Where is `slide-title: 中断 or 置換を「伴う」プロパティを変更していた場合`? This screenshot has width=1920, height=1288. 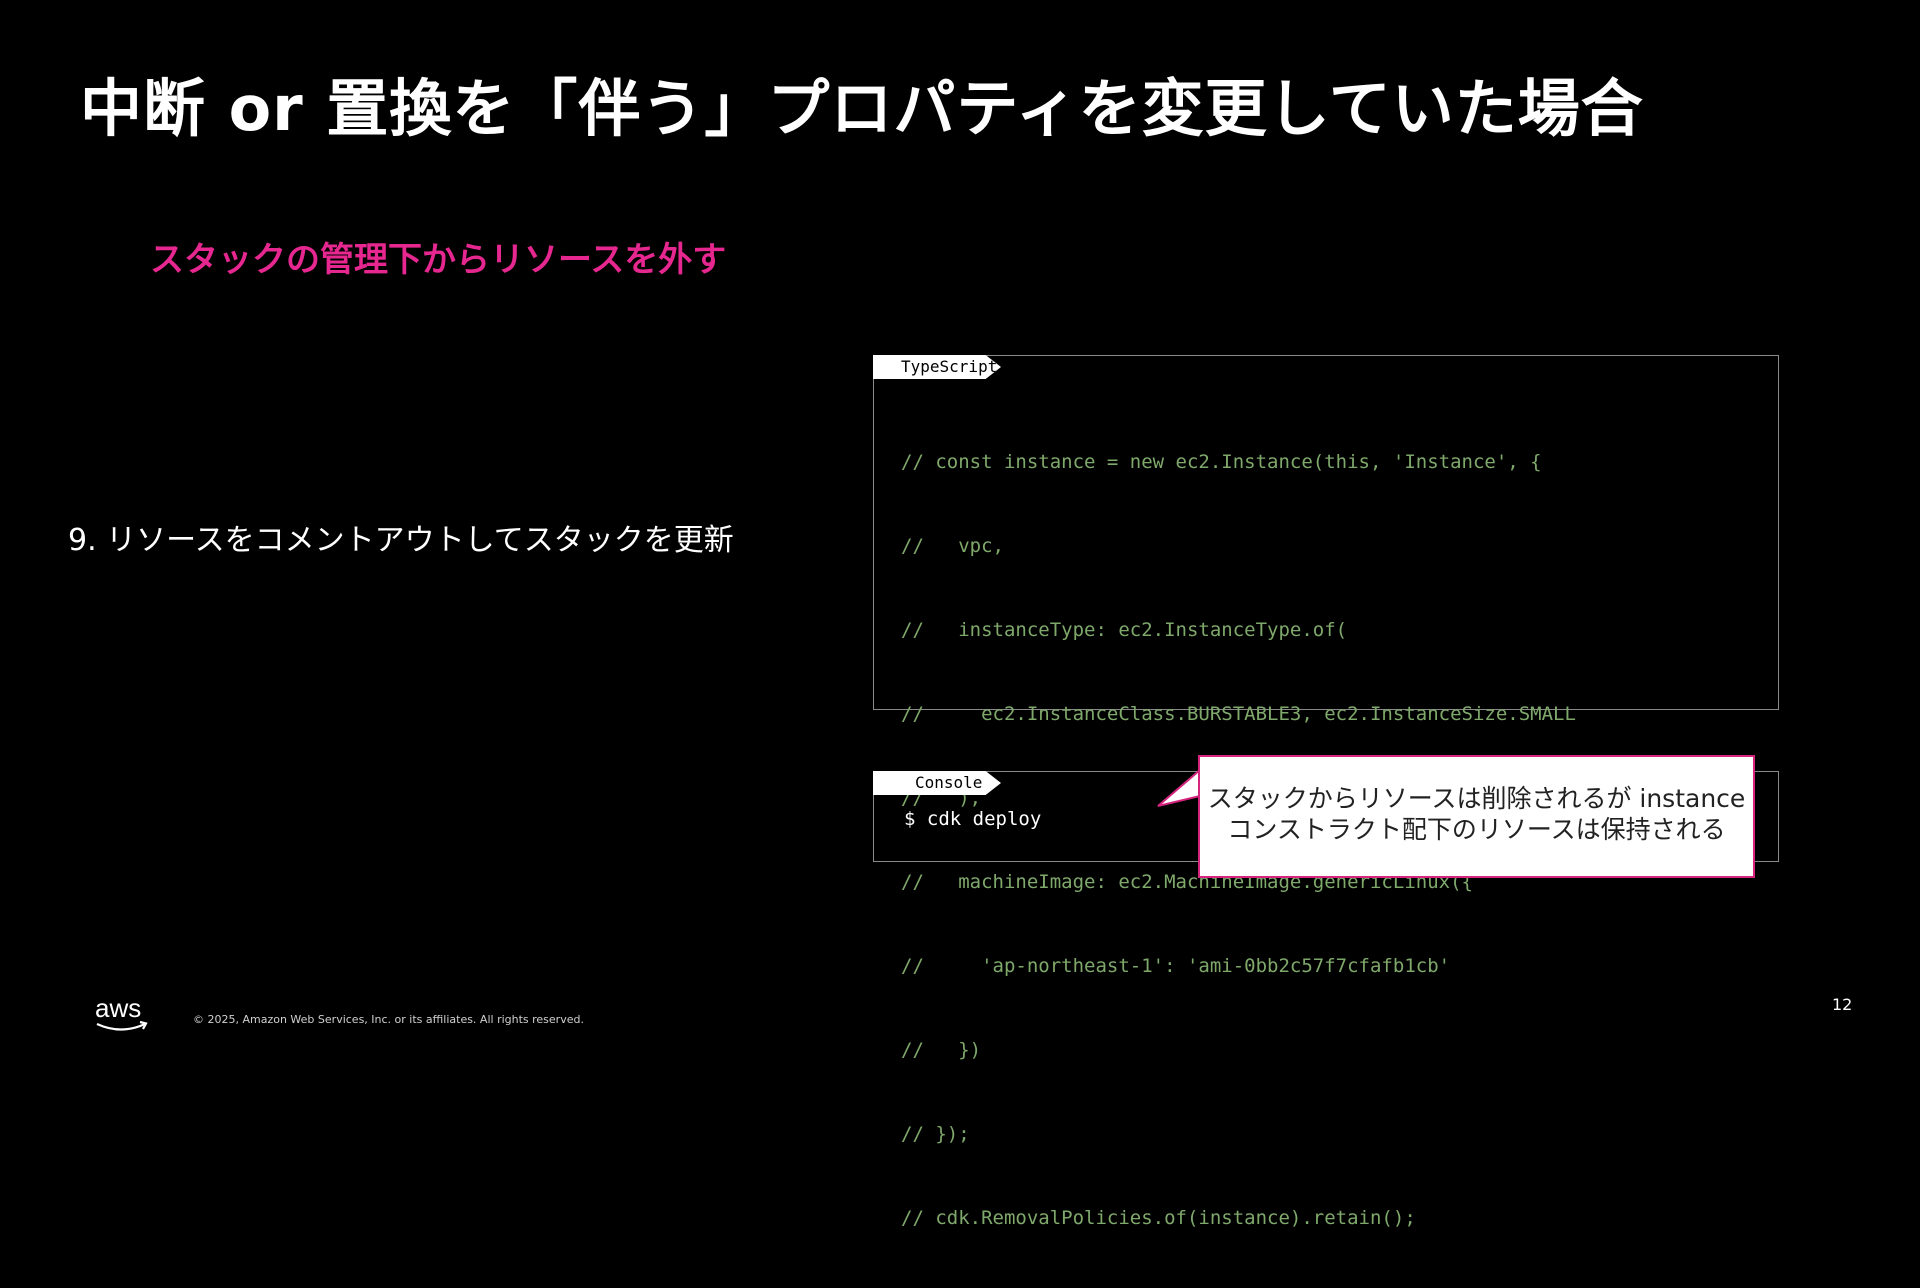 slide-title: 中断 or 置換を「伴う」プロパティを変更していた場合 is located at coordinates (862, 108).